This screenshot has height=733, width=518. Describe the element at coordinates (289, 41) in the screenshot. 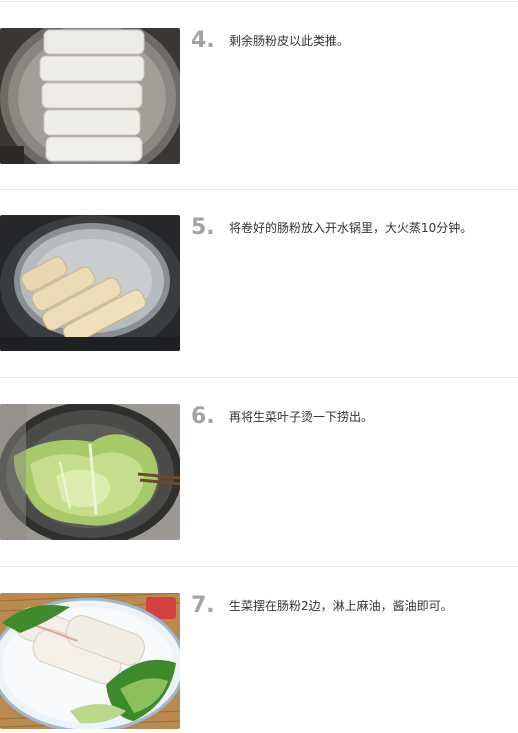

I see `step-4-text: 剩余肠粉皮以此类推。` at that location.